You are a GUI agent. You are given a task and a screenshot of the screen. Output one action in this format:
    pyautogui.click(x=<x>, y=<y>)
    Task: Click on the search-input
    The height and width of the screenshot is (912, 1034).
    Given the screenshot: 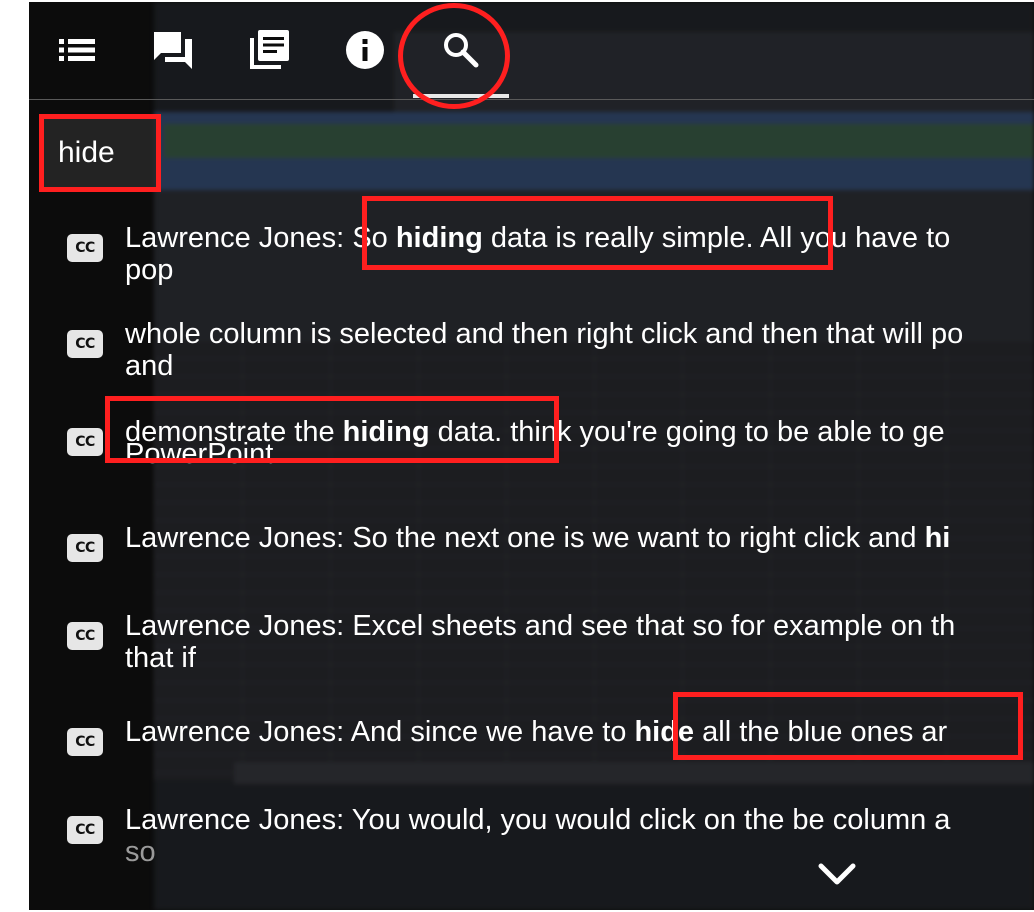 What is the action you would take?
    pyautogui.click(x=103, y=153)
    